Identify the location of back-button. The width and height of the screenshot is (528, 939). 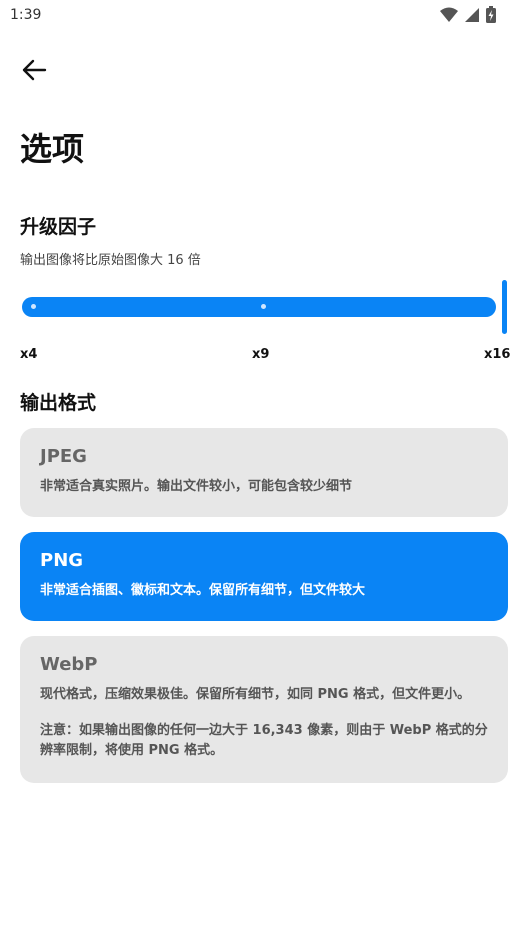
(34, 70).